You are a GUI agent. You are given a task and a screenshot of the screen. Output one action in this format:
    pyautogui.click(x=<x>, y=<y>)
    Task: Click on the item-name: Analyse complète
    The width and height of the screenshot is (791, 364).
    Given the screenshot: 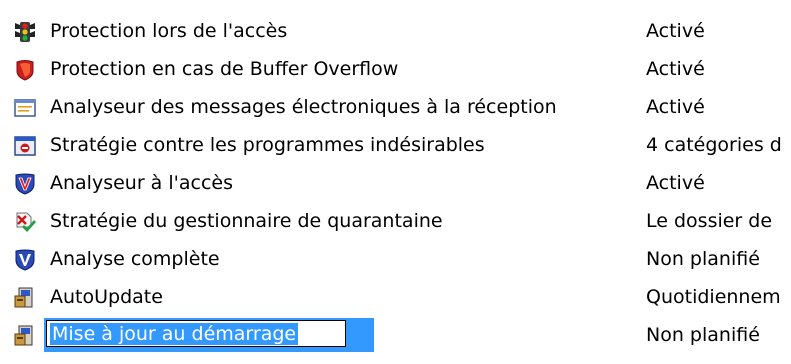 What is the action you would take?
    pyautogui.click(x=135, y=259)
    